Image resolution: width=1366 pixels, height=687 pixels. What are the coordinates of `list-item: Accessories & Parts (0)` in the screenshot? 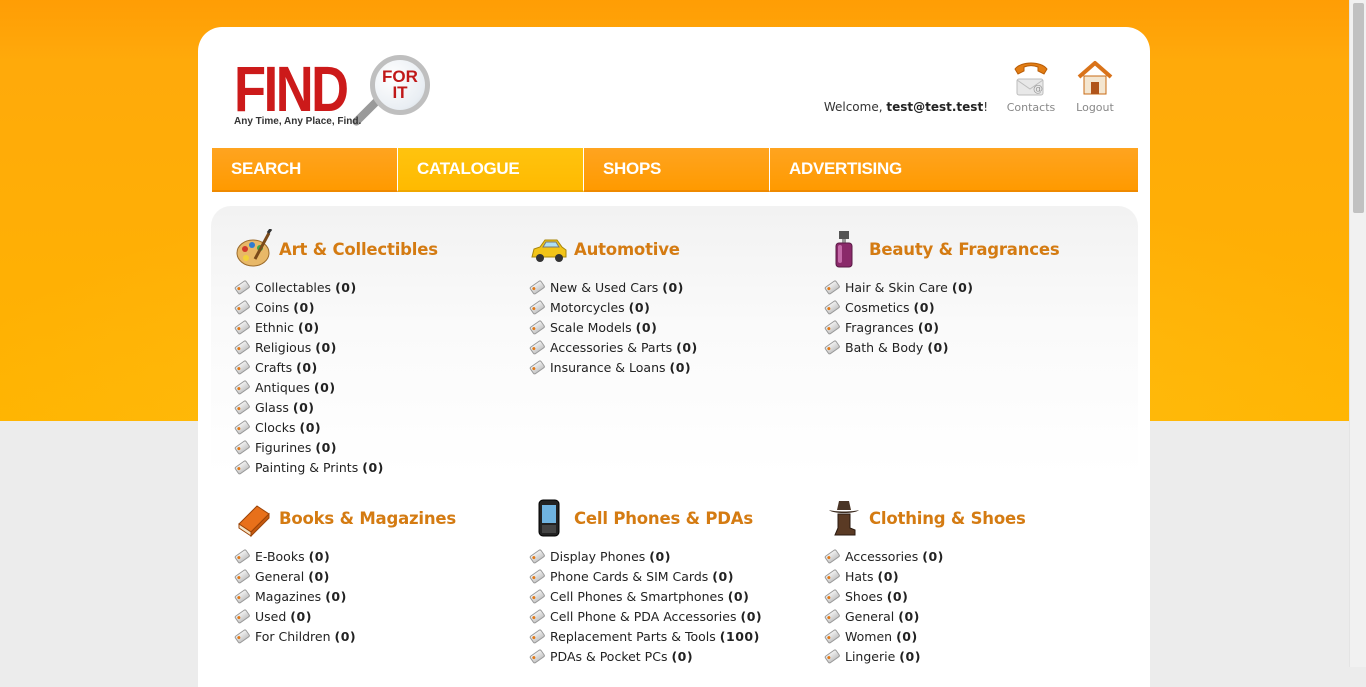 It's located at (670, 347).